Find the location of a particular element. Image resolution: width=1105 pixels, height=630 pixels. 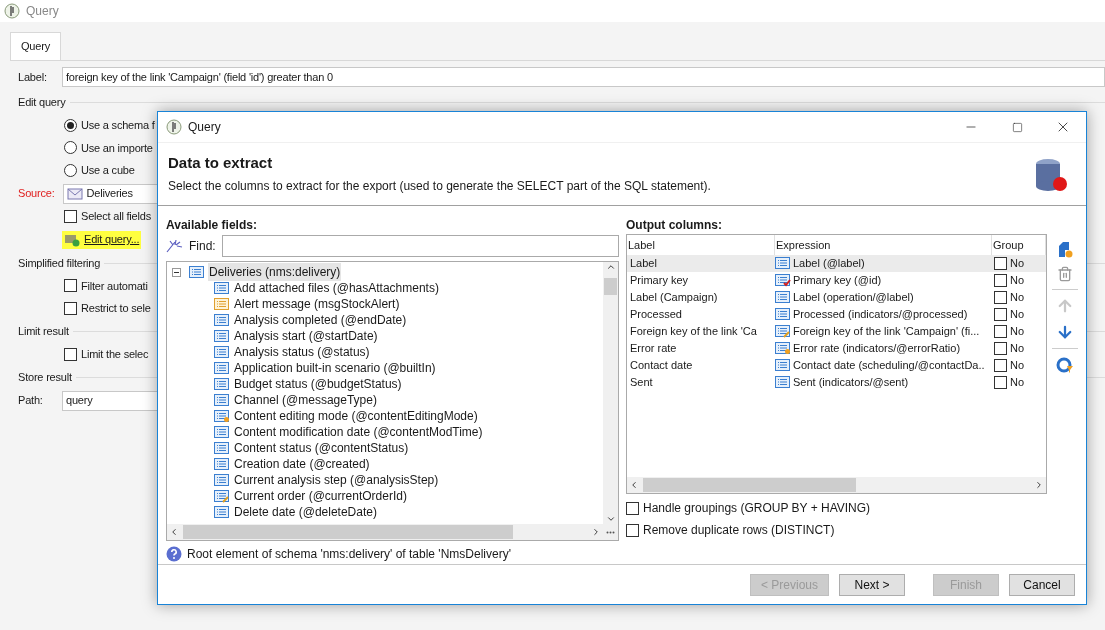

table-row: Error rate Error rate (indicators/@errorRatio) No is located at coordinates (836, 348).